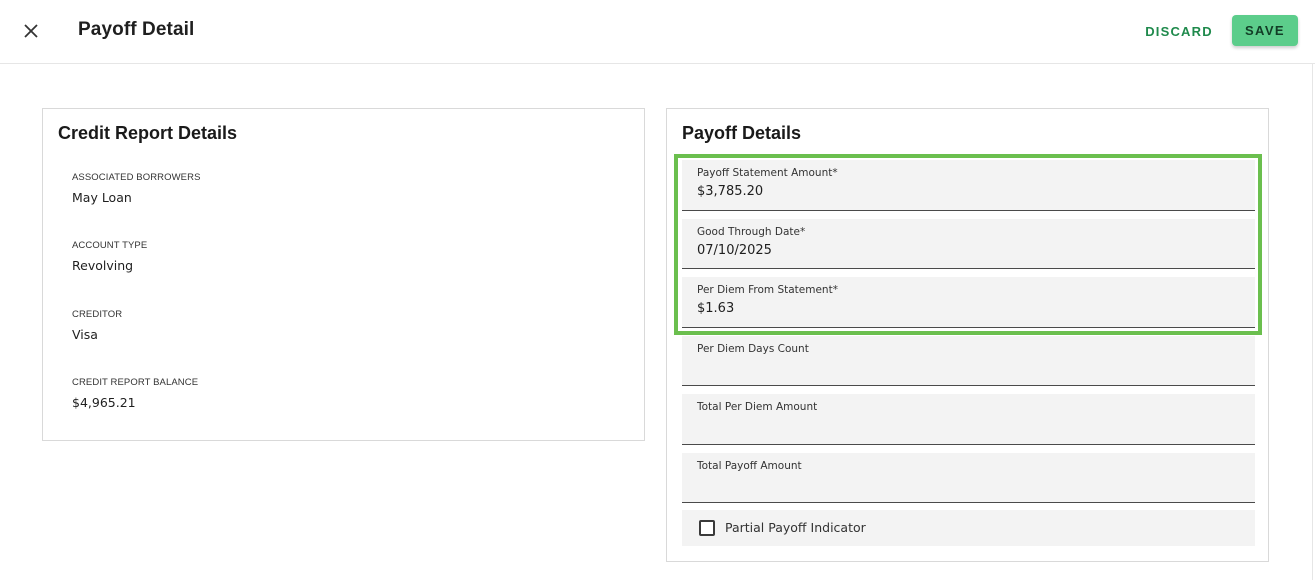 This screenshot has width=1315, height=580. Describe the element at coordinates (795, 527) in the screenshot. I see `partial-payoff-label: Partial Payoff Indicator` at that location.